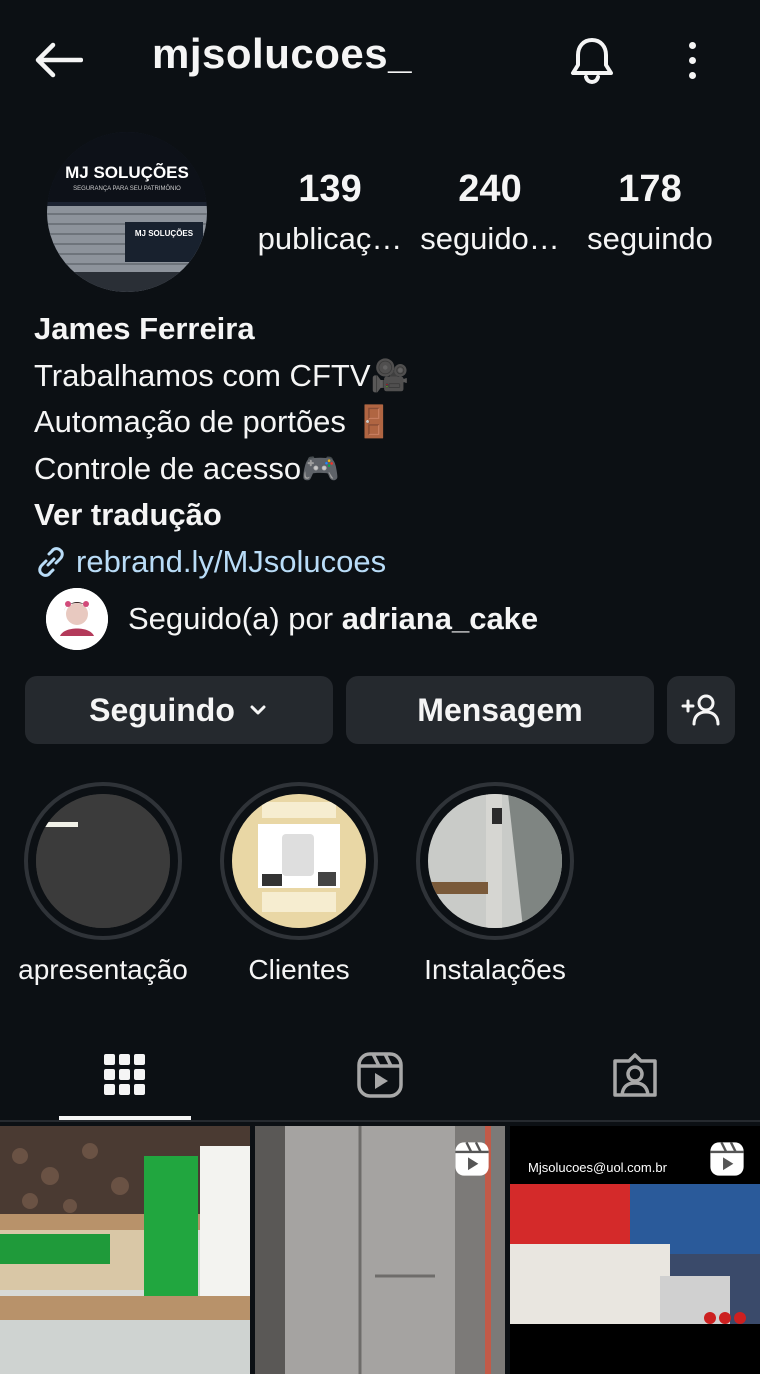 This screenshot has width=760, height=1374. I want to click on notifications-button, so click(592, 60).